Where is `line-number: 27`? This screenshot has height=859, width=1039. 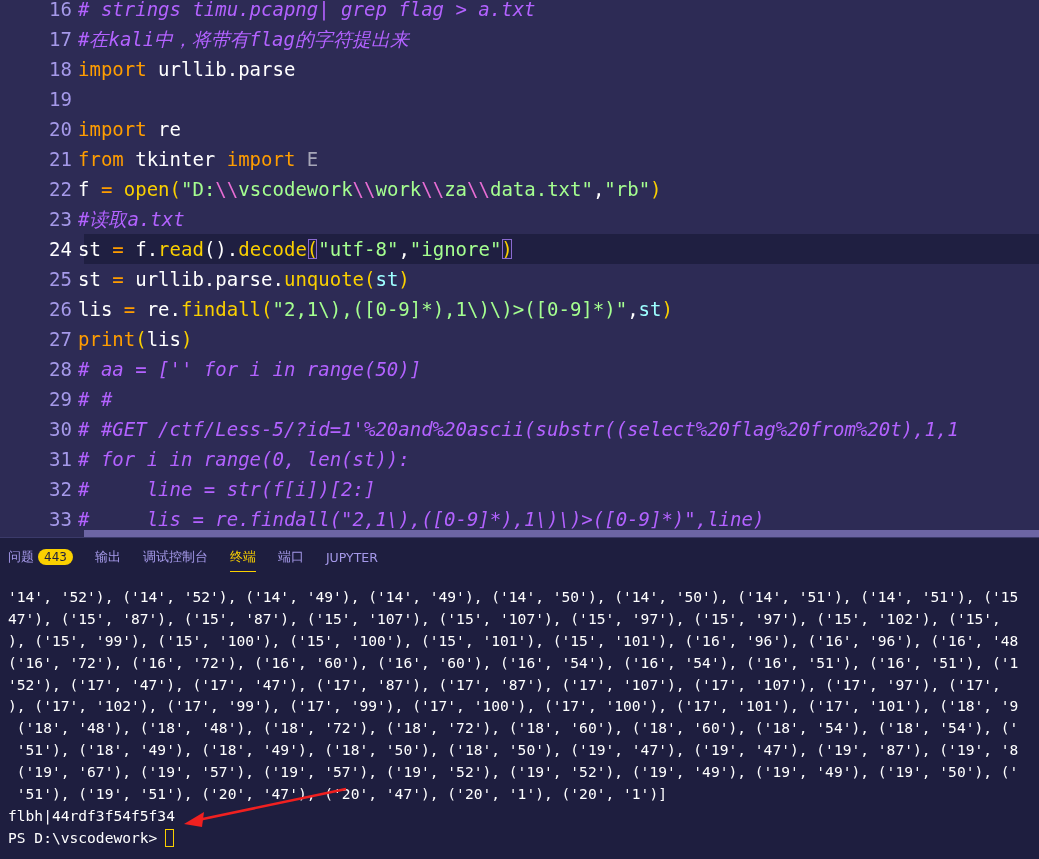 line-number: 27 is located at coordinates (60, 339).